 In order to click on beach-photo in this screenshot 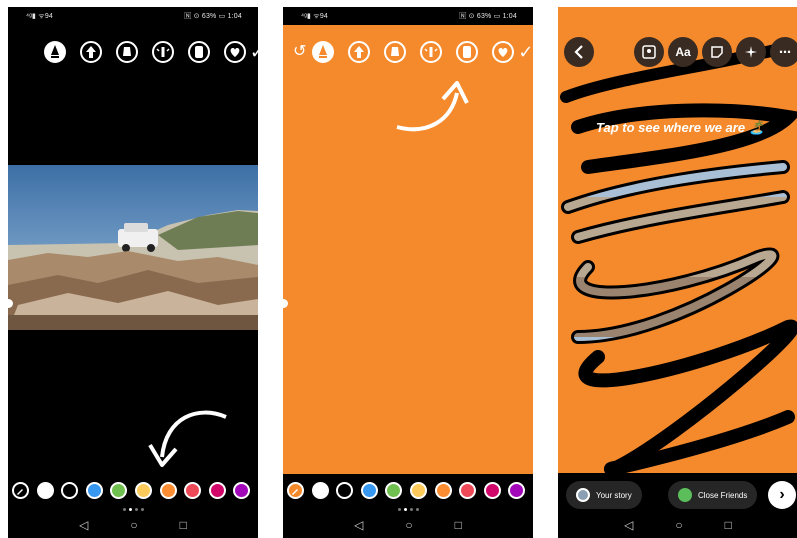, I will do `click(133, 247)`.